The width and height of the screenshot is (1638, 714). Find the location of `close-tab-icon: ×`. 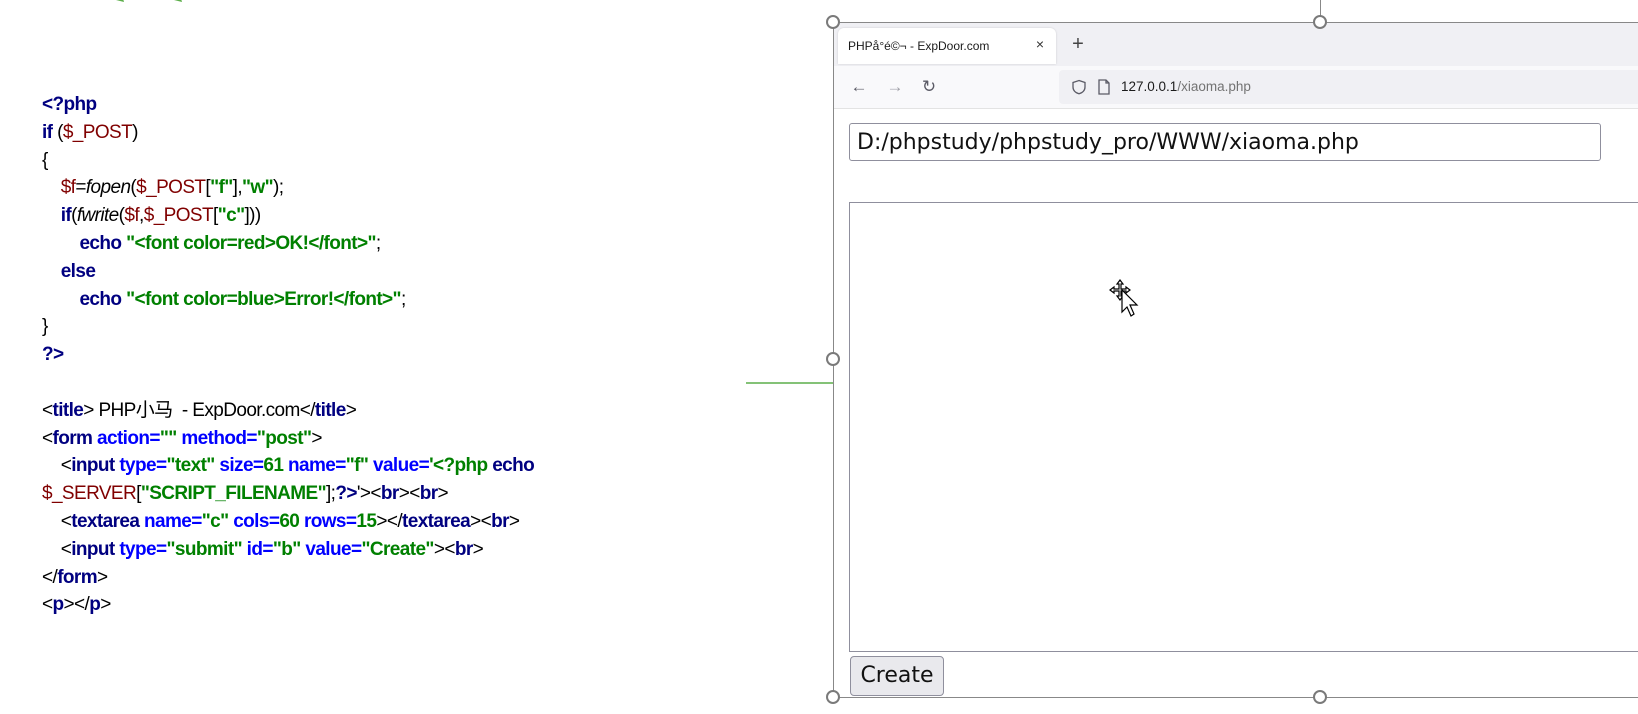

close-tab-icon: × is located at coordinates (1040, 44).